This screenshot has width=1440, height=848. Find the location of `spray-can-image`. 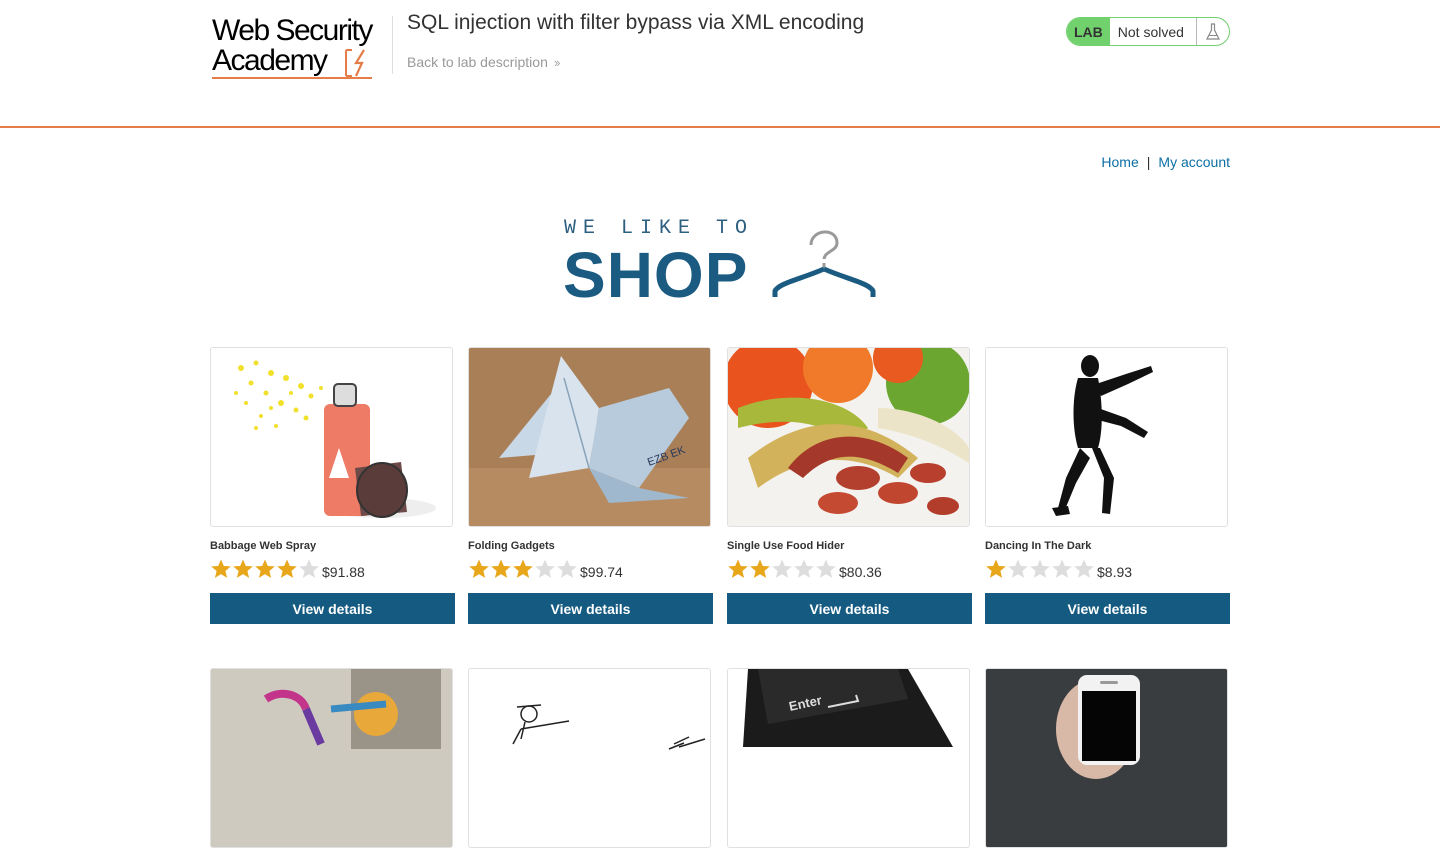

spray-can-image is located at coordinates (331, 437).